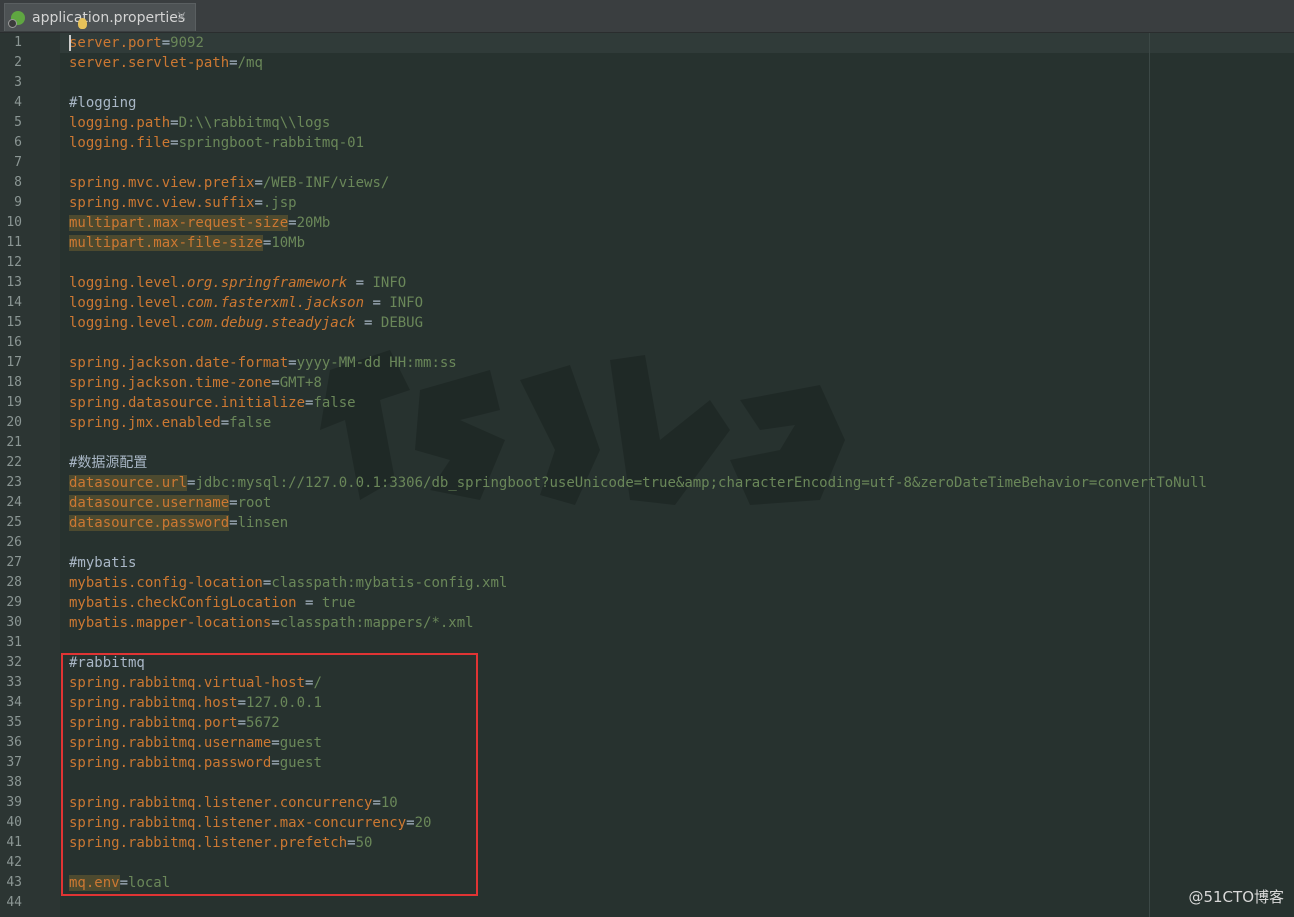 The height and width of the screenshot is (917, 1294). What do you see at coordinates (18, 162) in the screenshot?
I see `line-number: 7` at bounding box center [18, 162].